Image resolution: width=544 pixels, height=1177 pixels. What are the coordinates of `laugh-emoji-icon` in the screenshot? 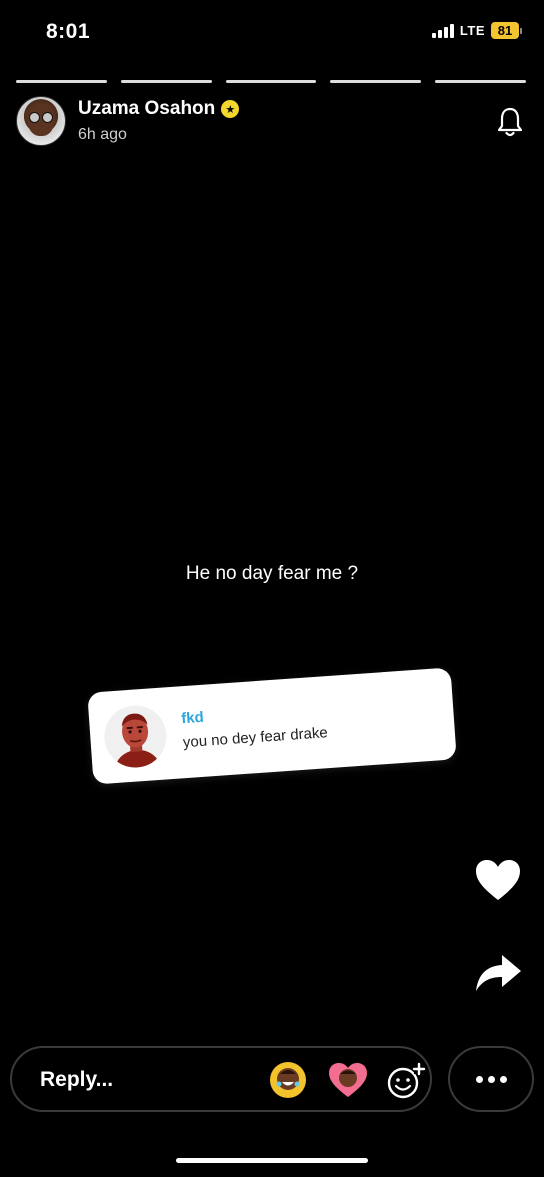 It's located at (288, 1080).